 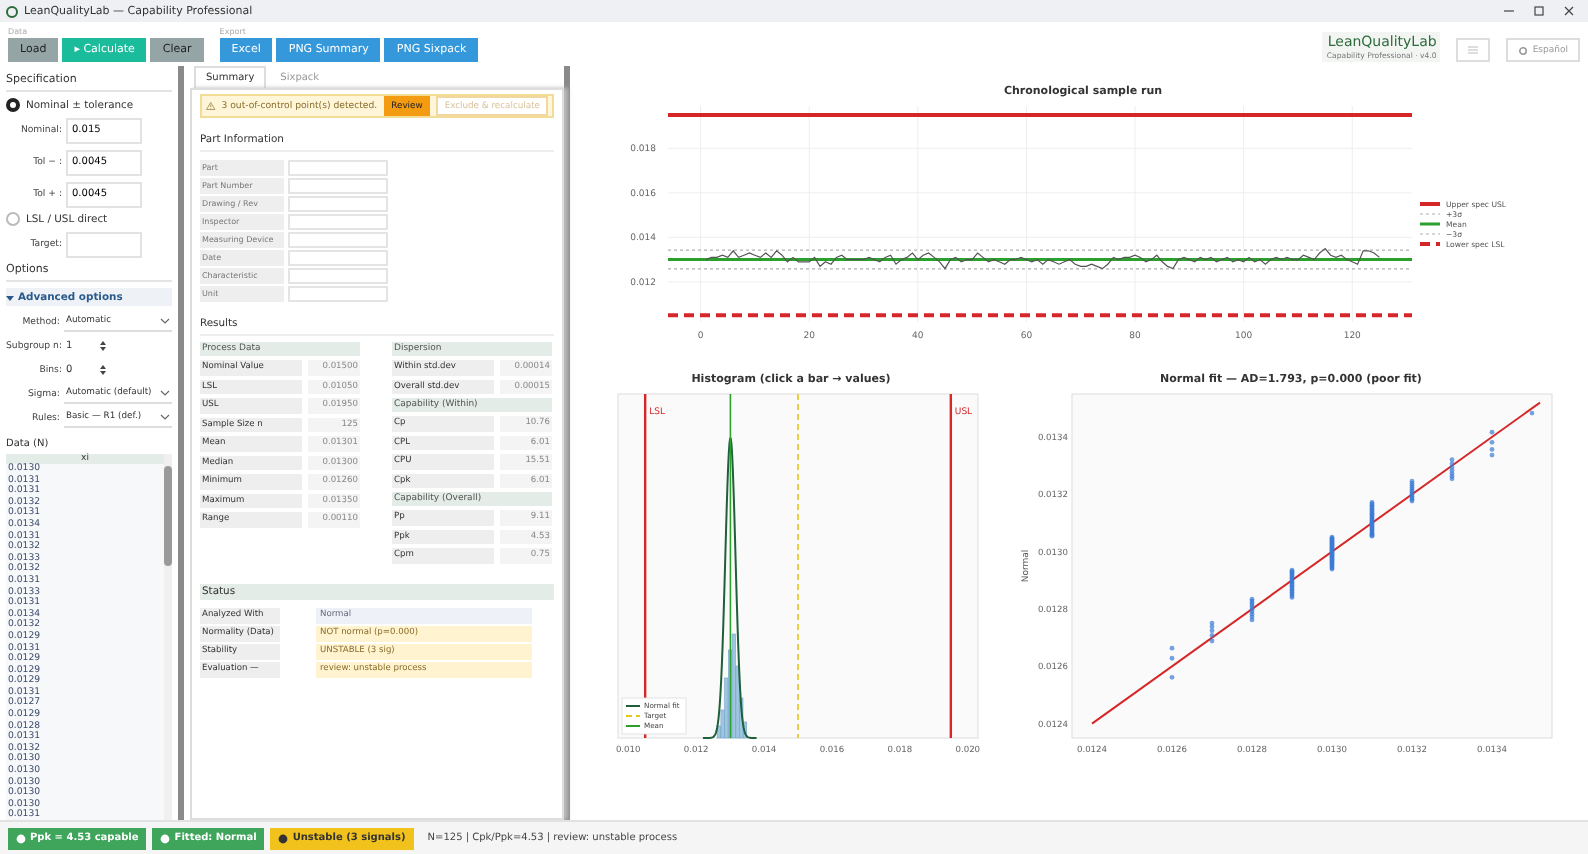 What do you see at coordinates (731, 686) in the screenshot?
I see `histogram-bars-drawing` at bounding box center [731, 686].